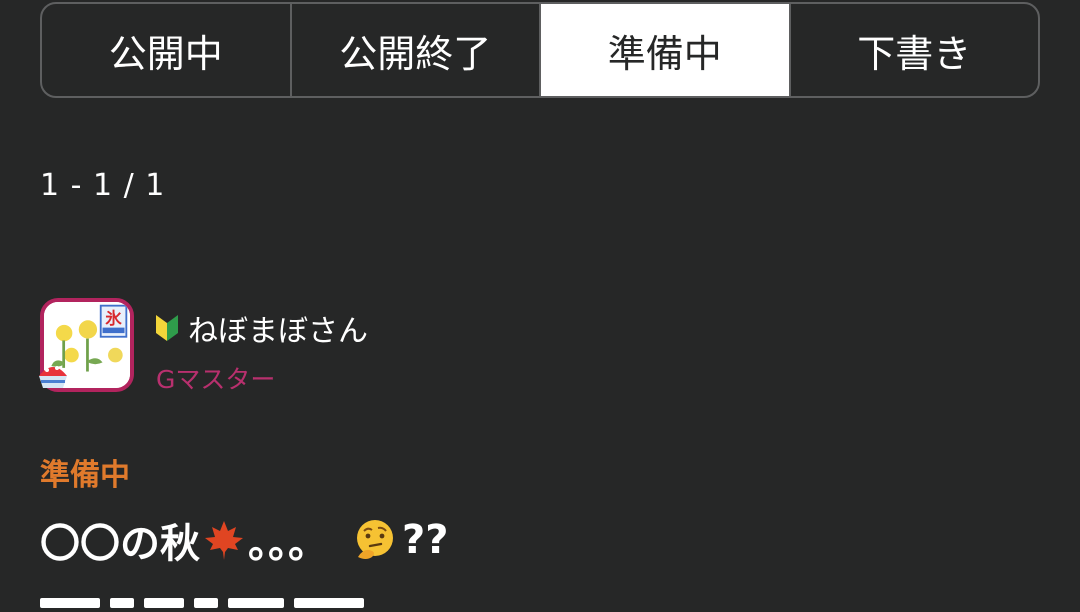  I want to click on beginner-mark-icon, so click(167, 328).